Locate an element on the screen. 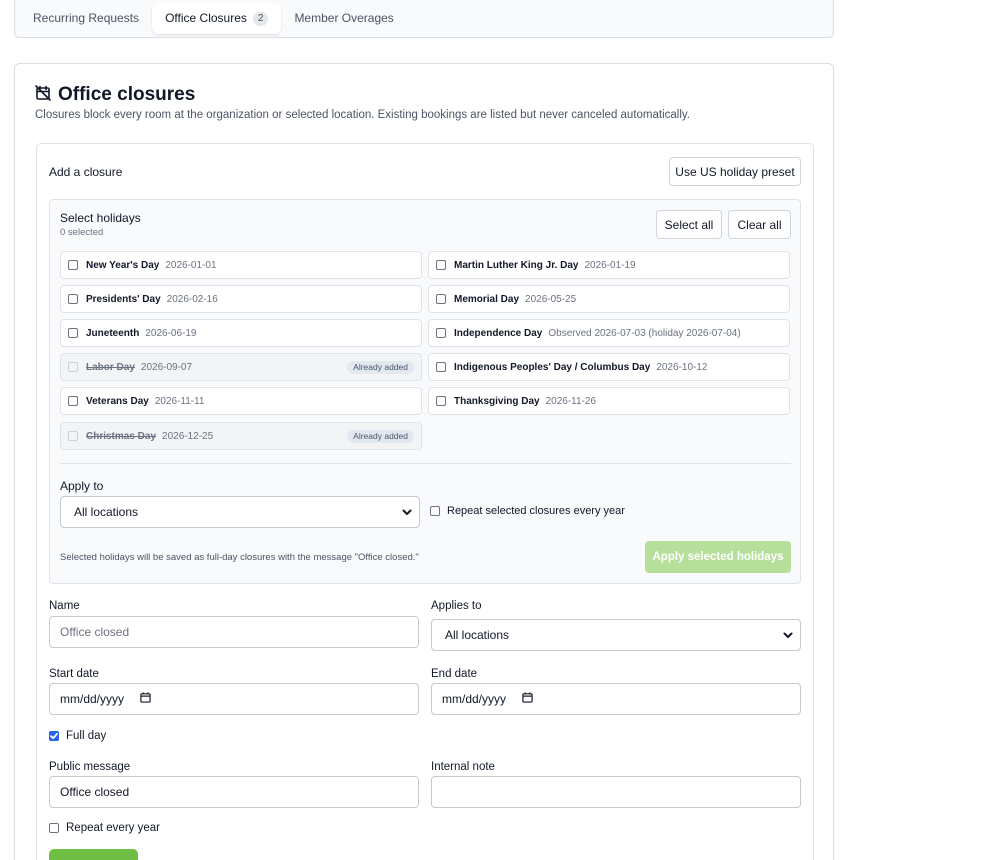  selected-count: 0 selected is located at coordinates (82, 232).